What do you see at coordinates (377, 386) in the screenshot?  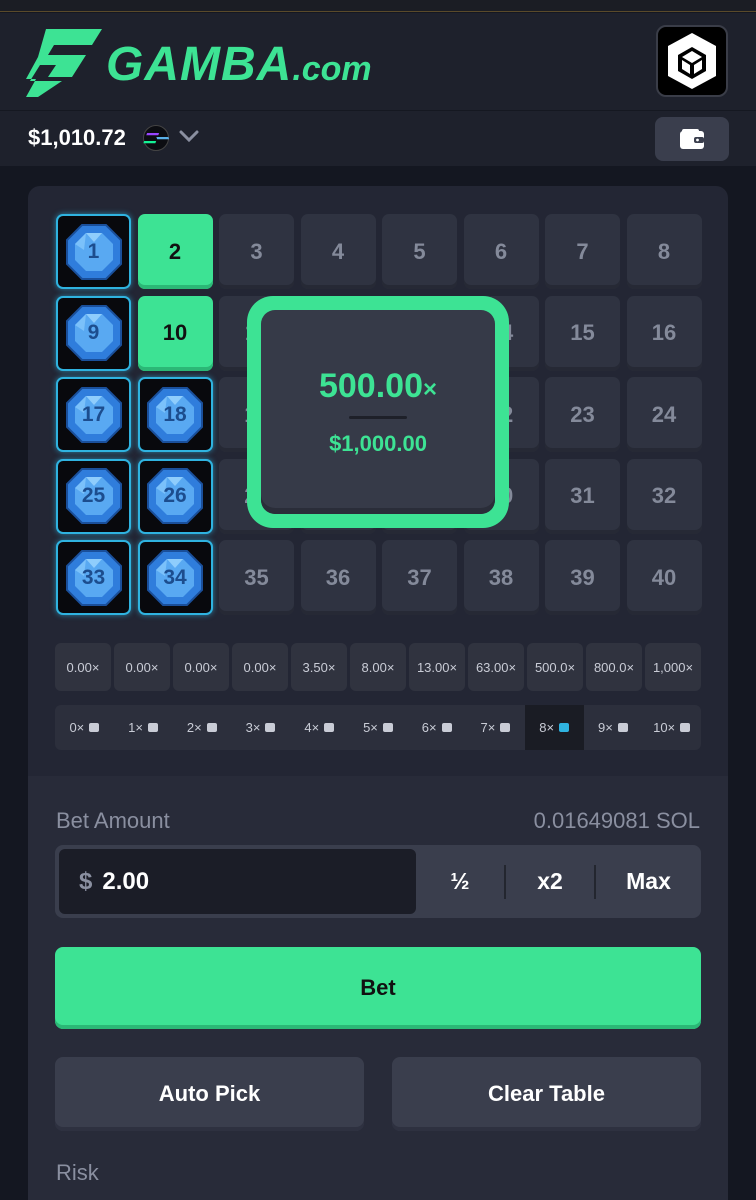 I see `result-multiplier: 500.00×` at bounding box center [377, 386].